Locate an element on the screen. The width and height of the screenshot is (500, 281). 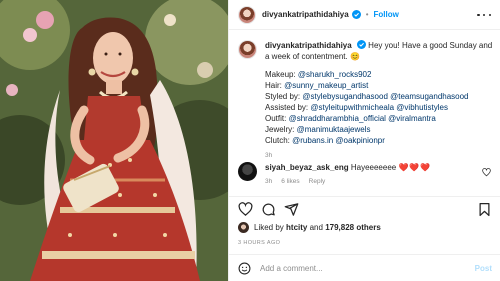
author-avatar is located at coordinates (247, 14).